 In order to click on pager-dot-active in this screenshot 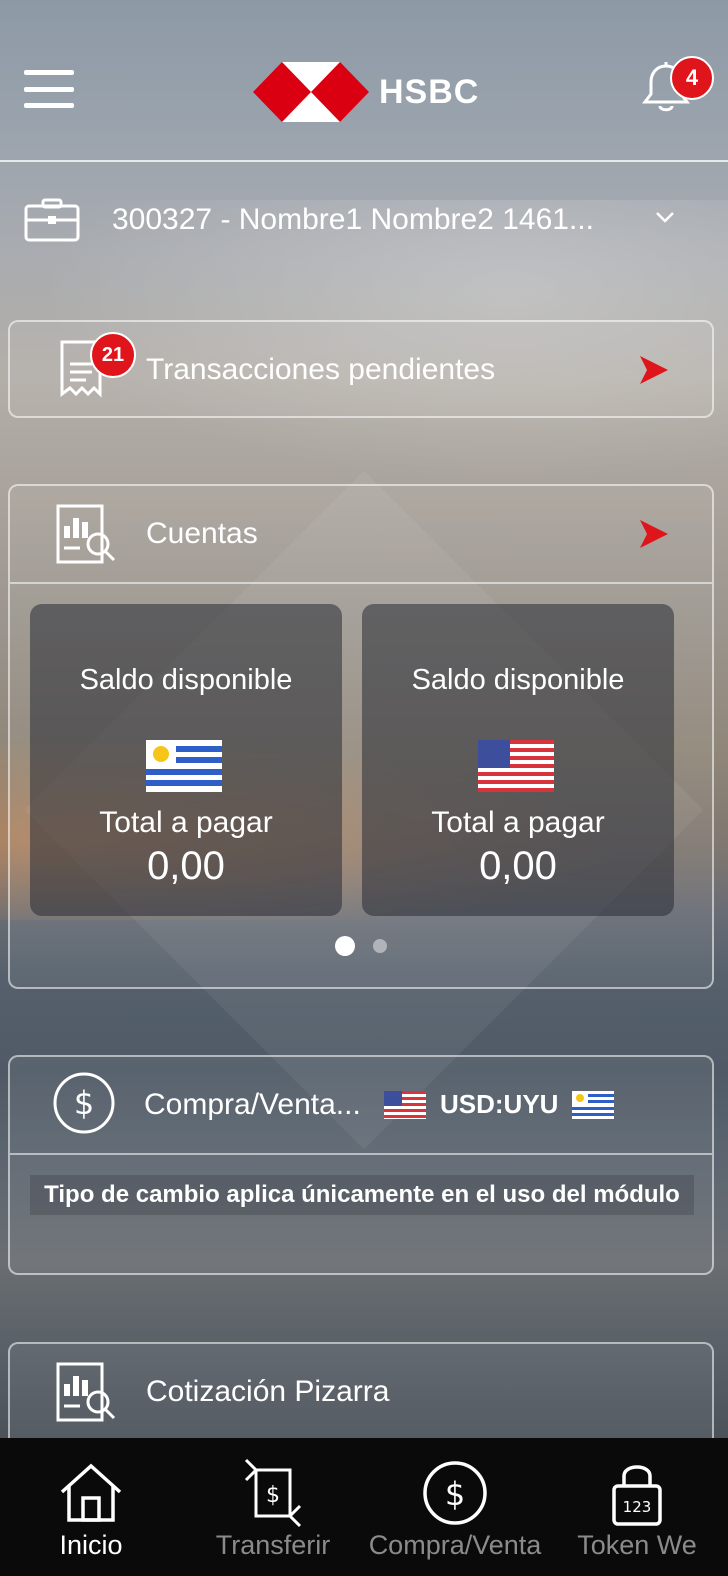, I will do `click(345, 946)`.